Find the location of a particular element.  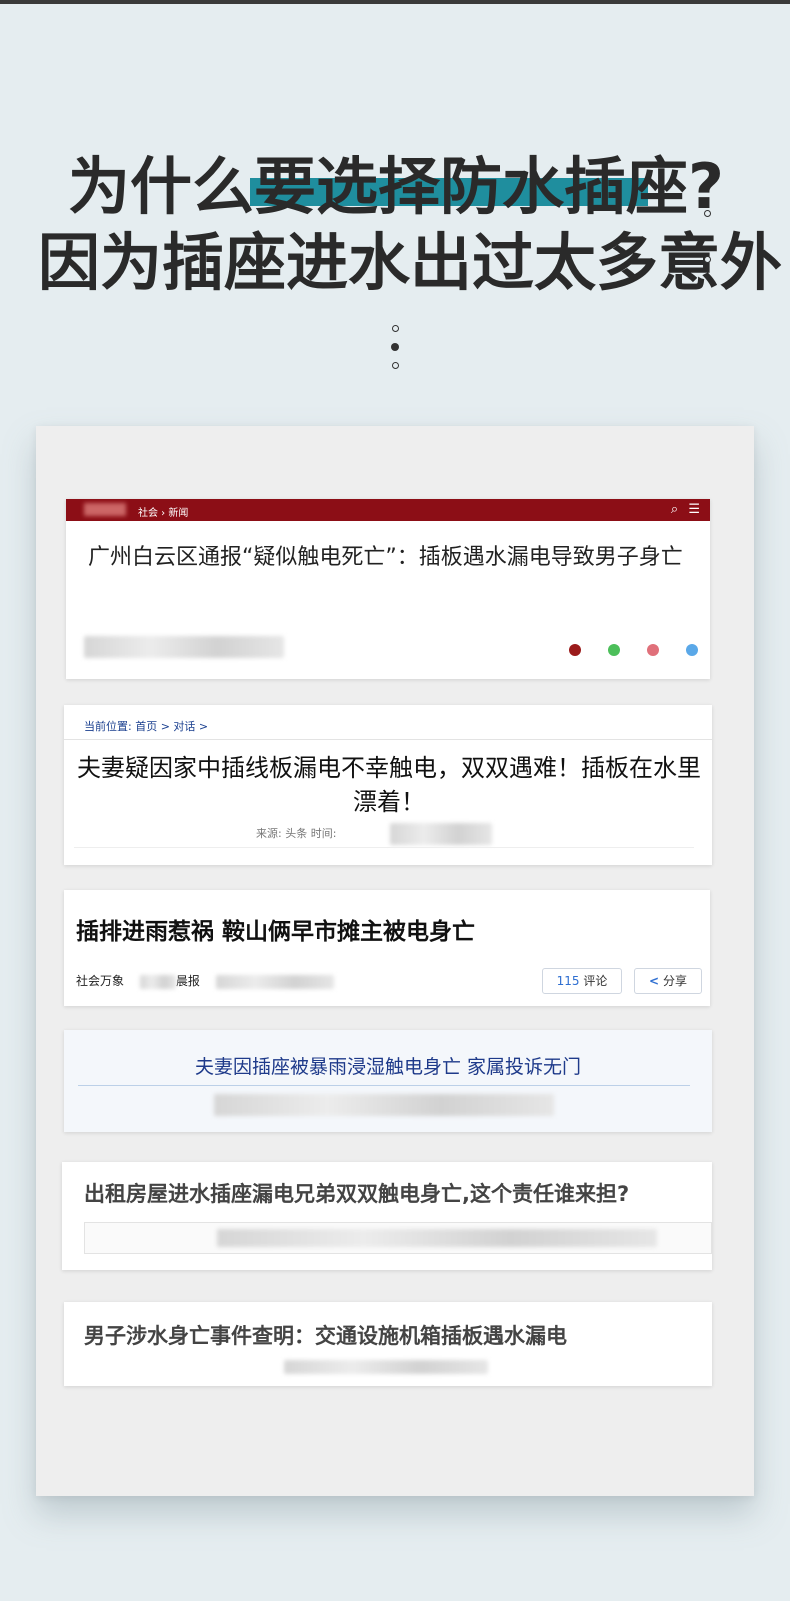

news-card-1: 社会 › 新闻 ⌕ ☰ 广州白云区通报“疑似触电死亡”：插板遇水漏电导致男子身亡 is located at coordinates (388, 589).